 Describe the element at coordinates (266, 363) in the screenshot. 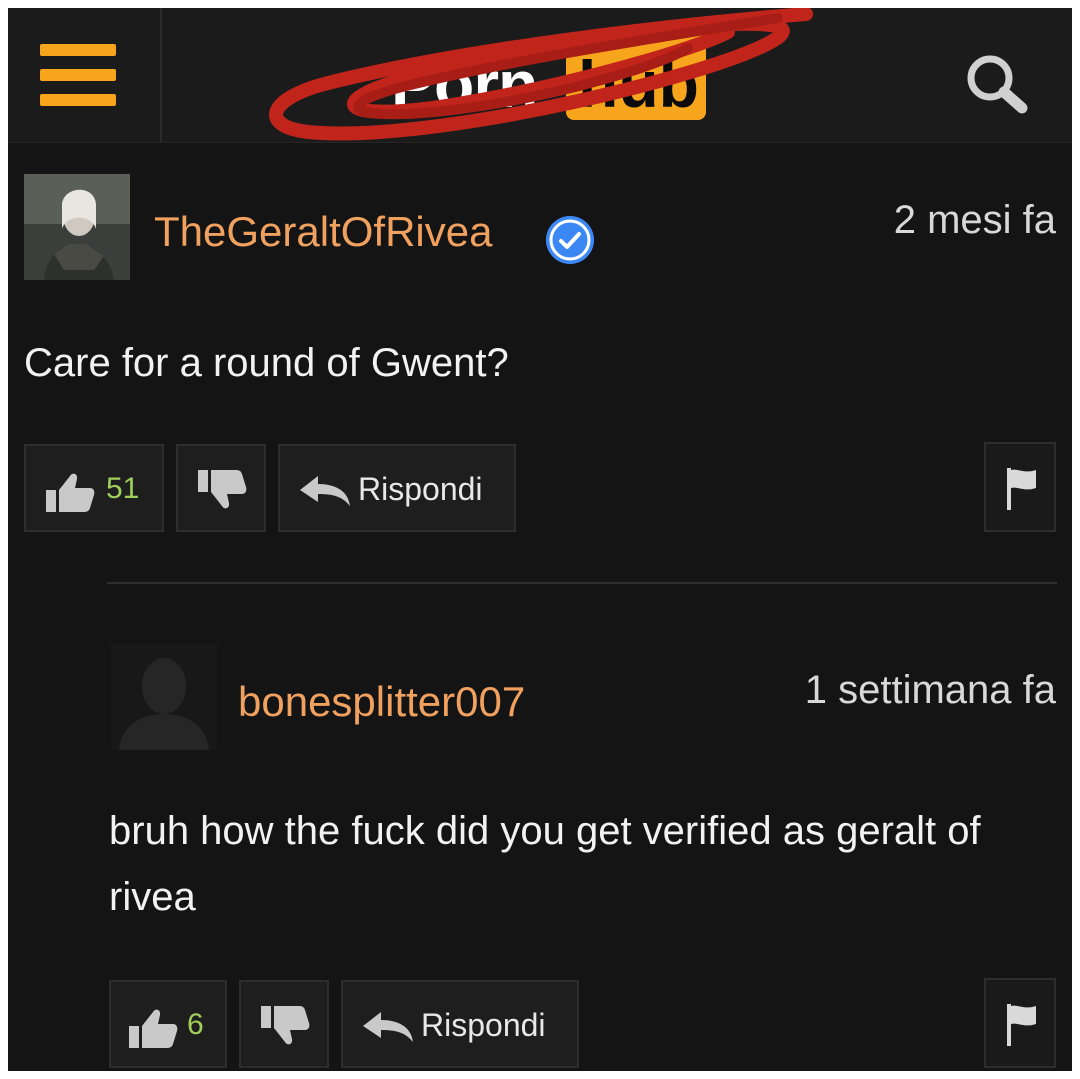

I see `comment-text: Care for a round of Gwent?` at that location.